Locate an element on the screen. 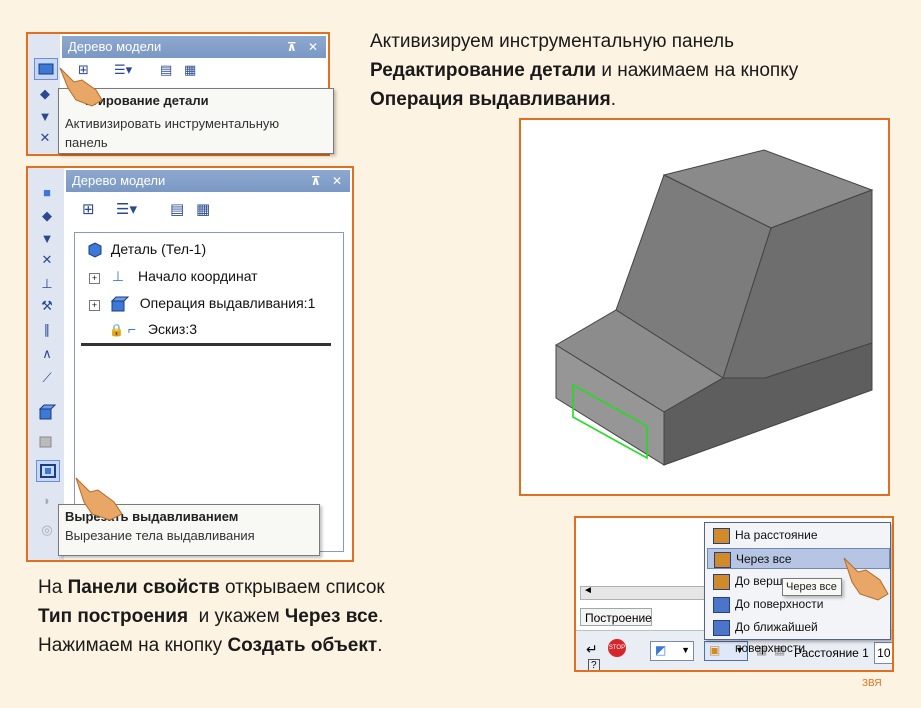  cut-extrude-button is located at coordinates (48, 471).